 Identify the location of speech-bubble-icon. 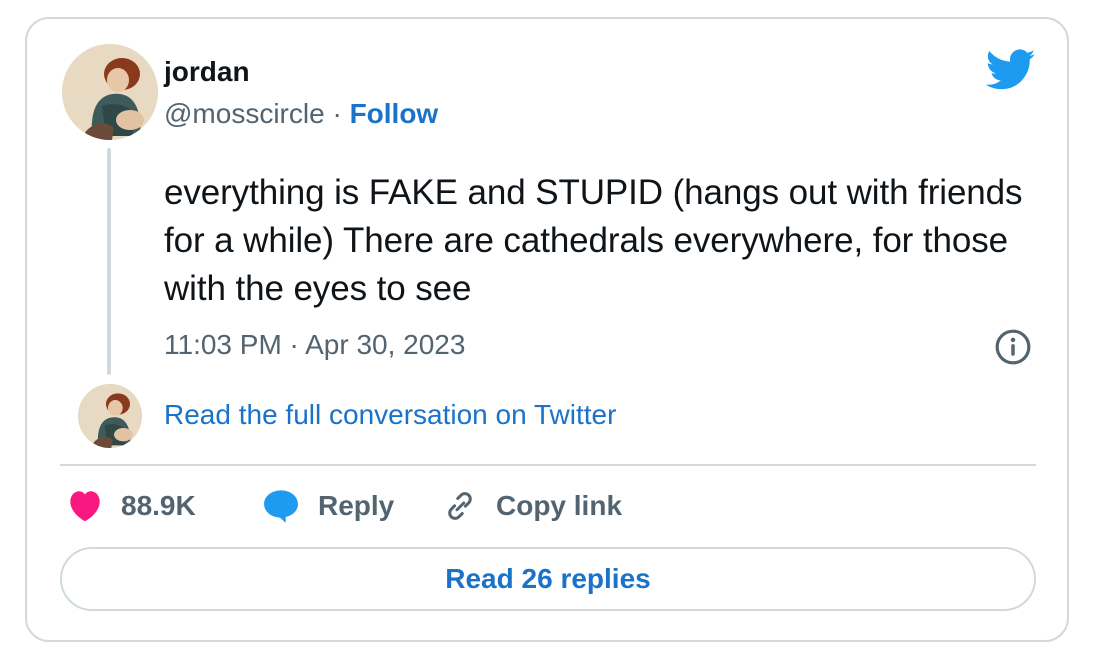
(281, 506).